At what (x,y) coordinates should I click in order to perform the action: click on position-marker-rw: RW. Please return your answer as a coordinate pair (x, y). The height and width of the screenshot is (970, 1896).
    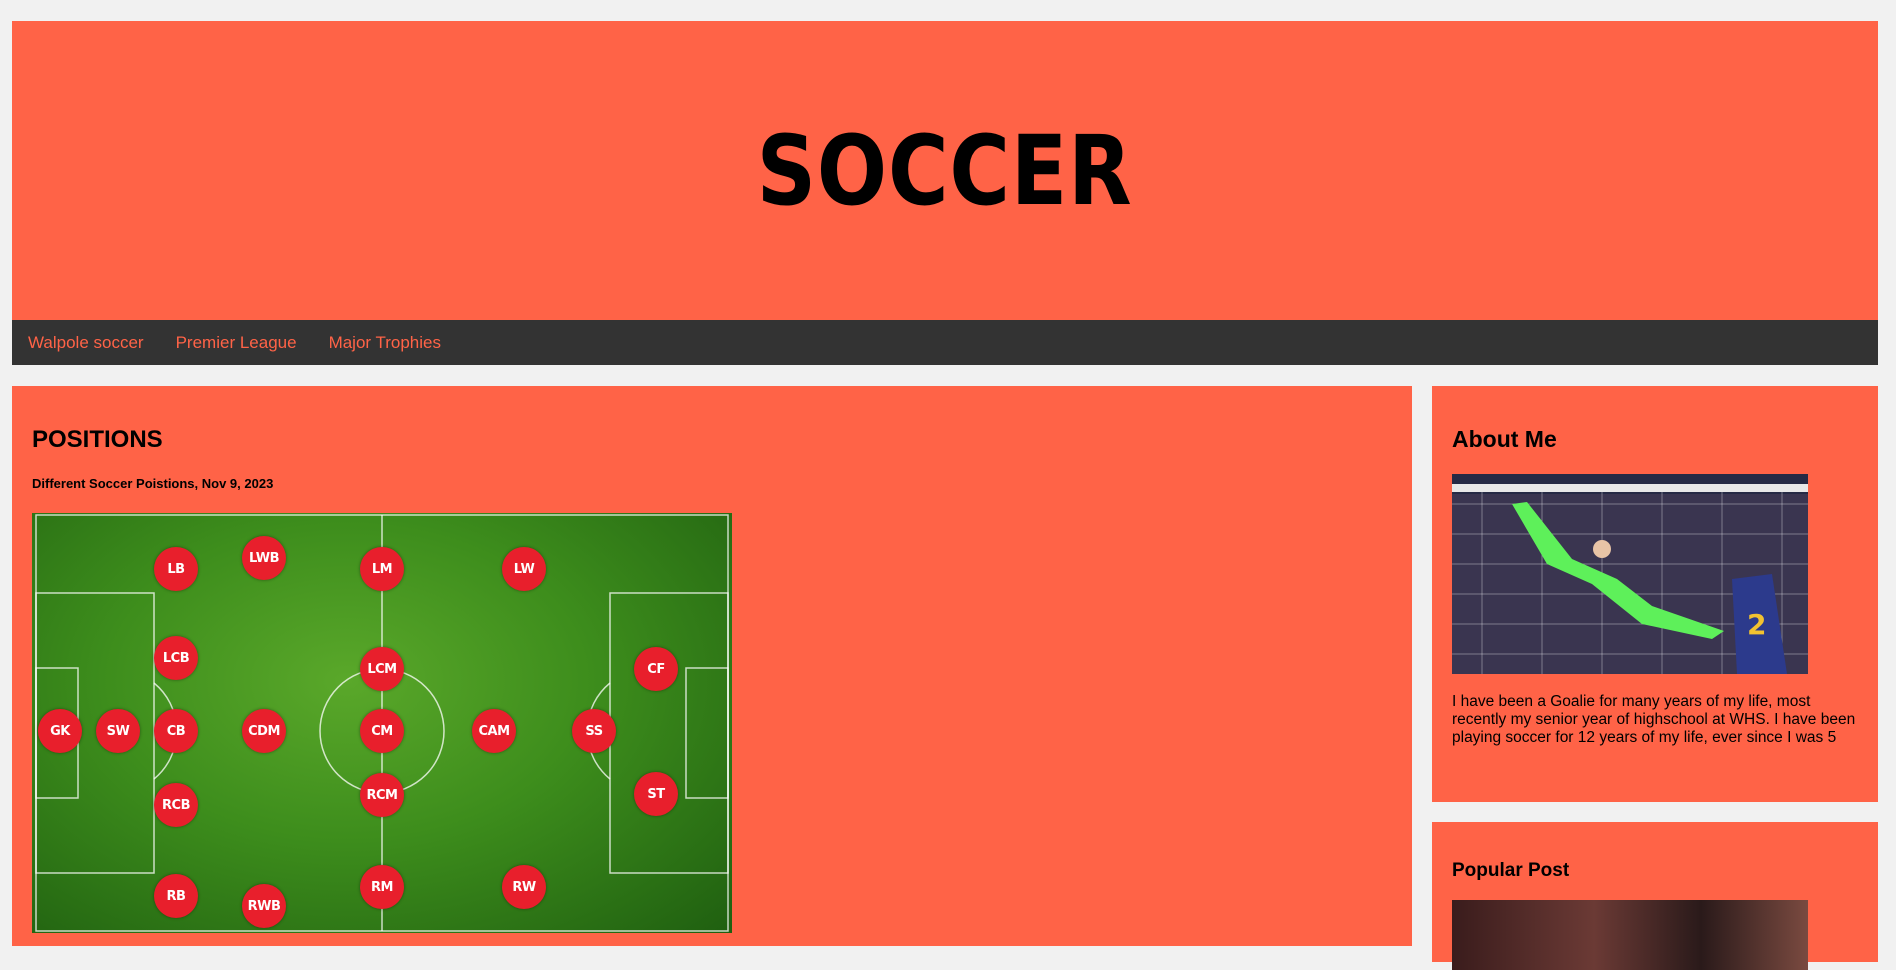
    Looking at the image, I should click on (524, 887).